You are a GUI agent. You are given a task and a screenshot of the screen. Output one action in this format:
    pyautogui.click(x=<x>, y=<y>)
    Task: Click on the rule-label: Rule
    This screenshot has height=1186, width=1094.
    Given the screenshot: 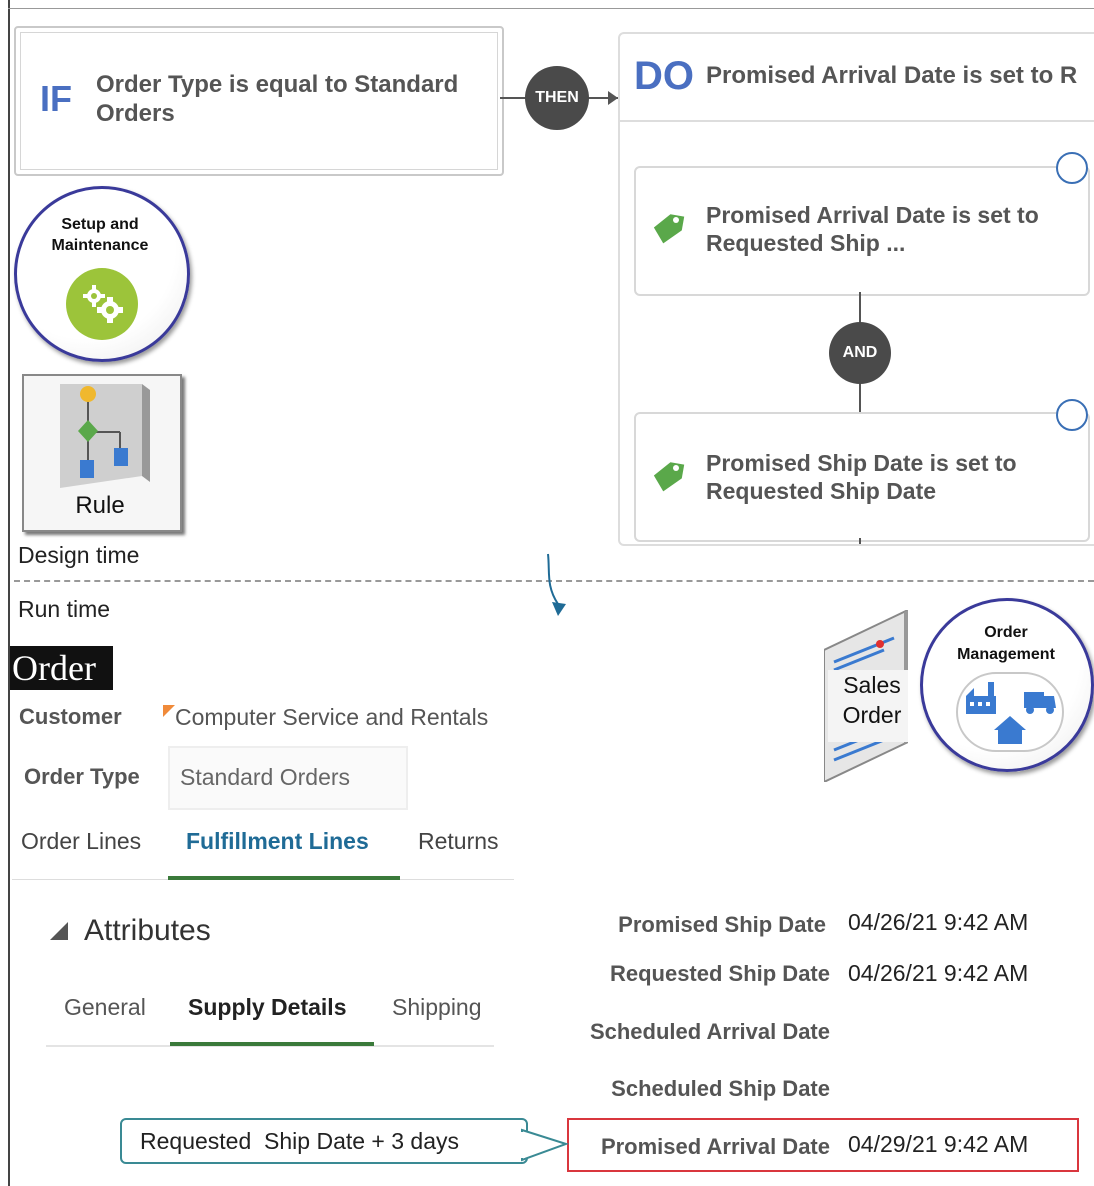 What is the action you would take?
    pyautogui.click(x=100, y=505)
    